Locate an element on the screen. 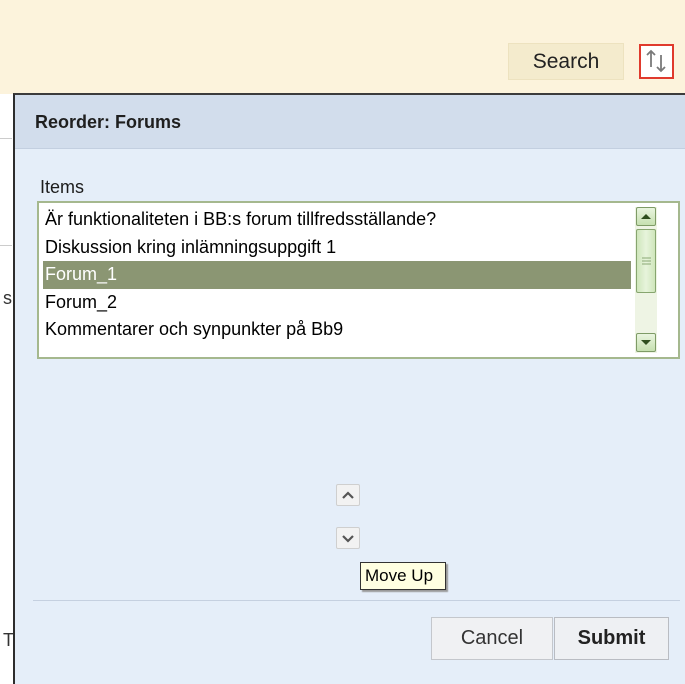 Image resolution: width=685 pixels, height=684 pixels. scroll-down-button is located at coordinates (646, 342).